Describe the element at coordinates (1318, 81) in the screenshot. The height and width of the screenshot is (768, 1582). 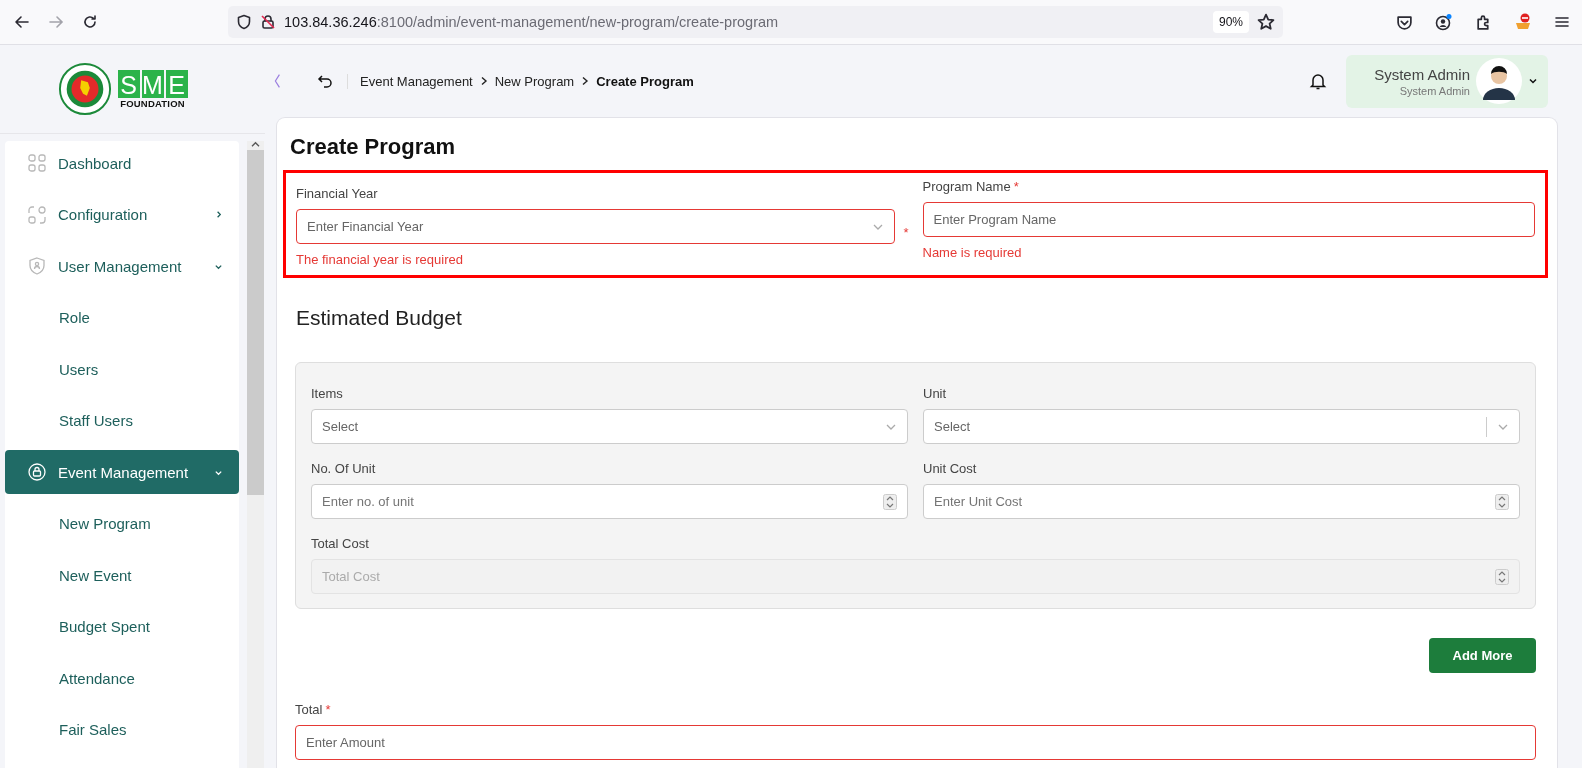
I see `bell-icon` at that location.